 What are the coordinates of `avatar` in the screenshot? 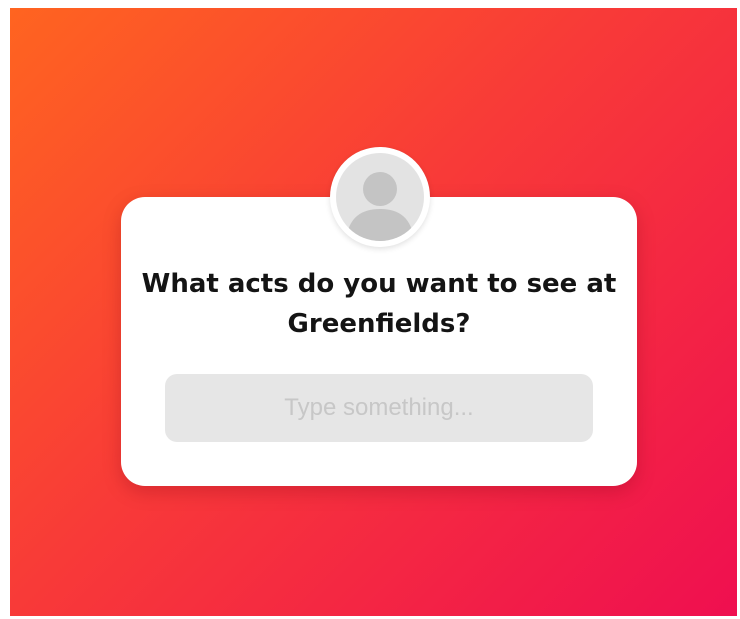 It's located at (380, 197).